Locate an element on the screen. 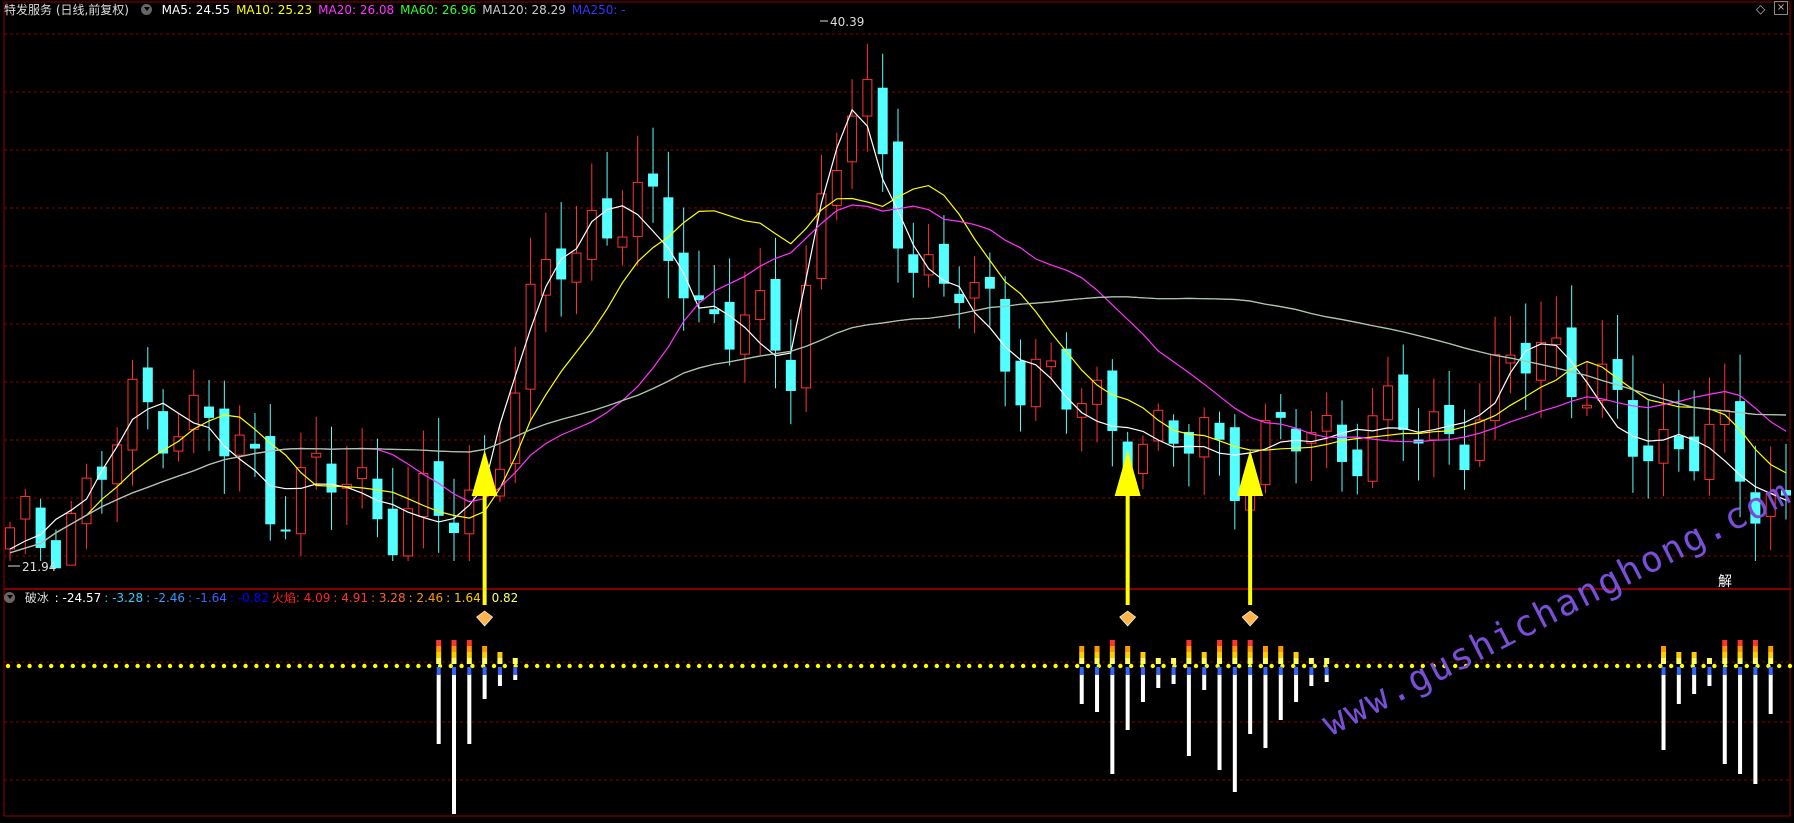 Image resolution: width=1794 pixels, height=823 pixels. indicator-dropdown-icon is located at coordinates (9, 597).